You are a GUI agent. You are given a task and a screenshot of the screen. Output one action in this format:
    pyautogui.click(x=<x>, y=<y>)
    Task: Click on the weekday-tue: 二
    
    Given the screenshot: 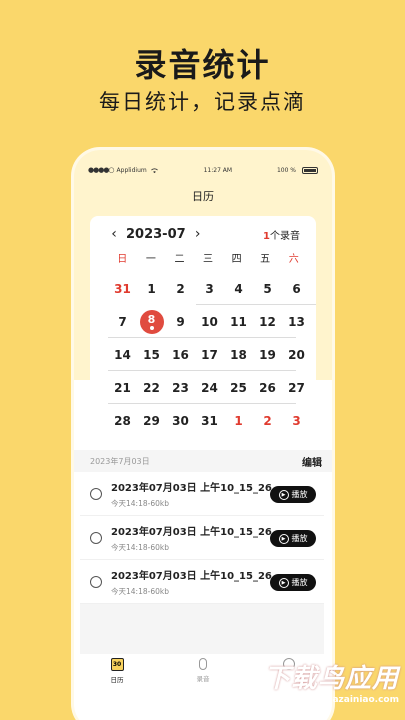 What is the action you would take?
    pyautogui.click(x=179, y=259)
    